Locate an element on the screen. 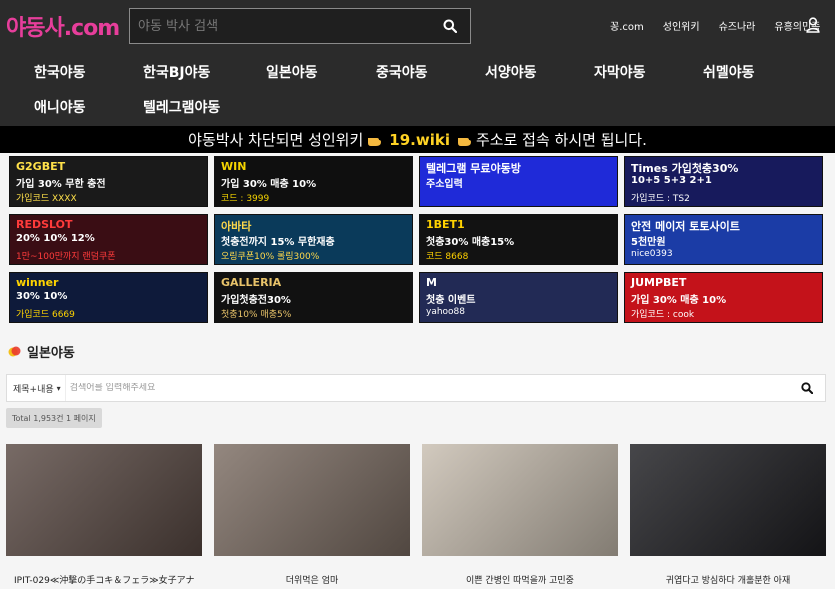  nav-item-shemale: 쉬멜야동 is located at coordinates (729, 72).